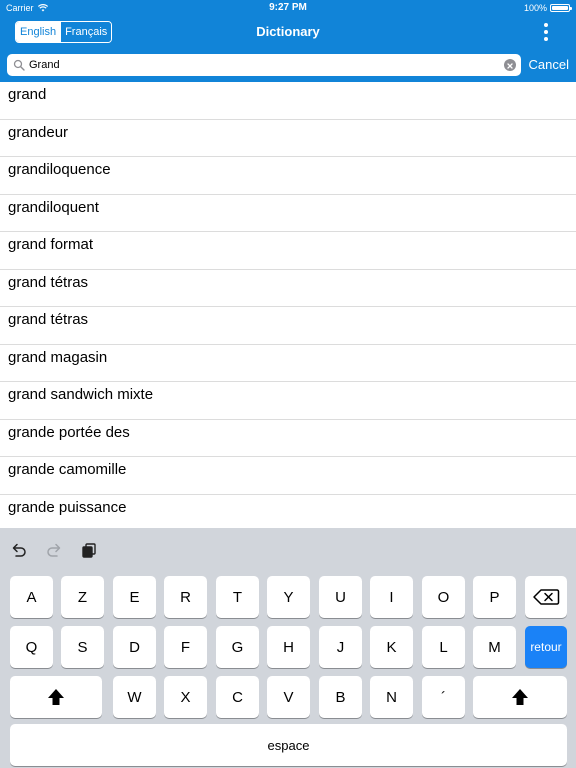 Image resolution: width=576 pixels, height=768 pixels. What do you see at coordinates (288, 251) in the screenshot?
I see `result-item: grand format` at bounding box center [288, 251].